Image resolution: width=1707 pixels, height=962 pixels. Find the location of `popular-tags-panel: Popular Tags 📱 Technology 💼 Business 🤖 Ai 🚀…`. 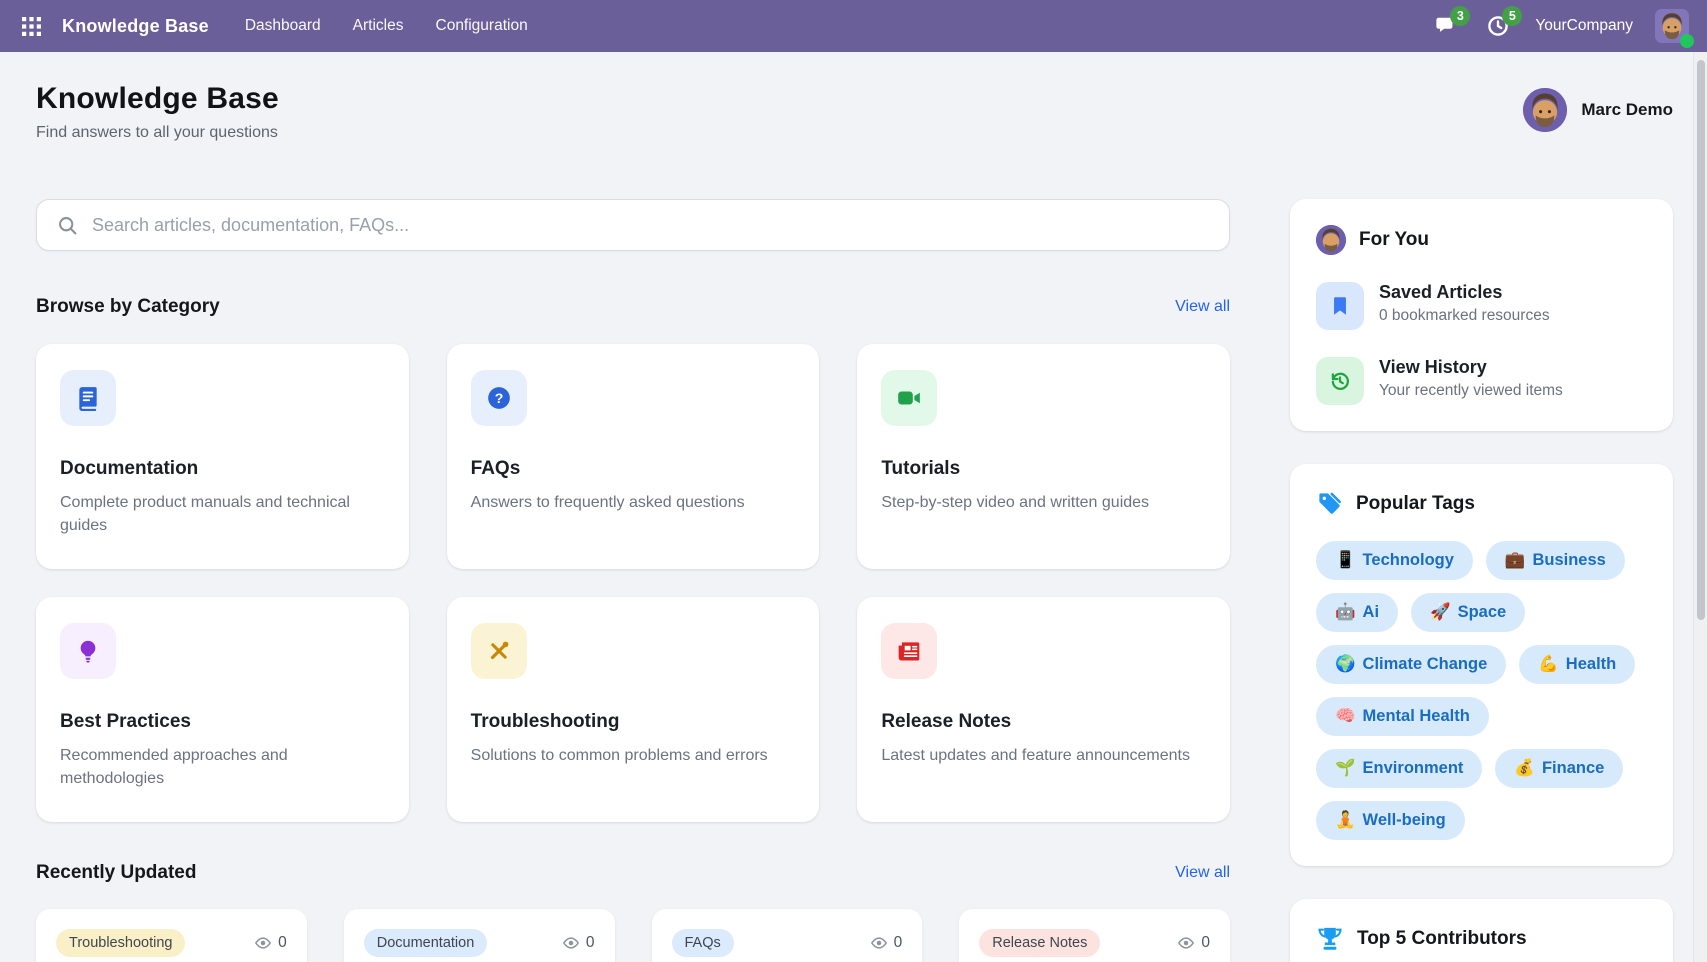

popular-tags-panel: Popular Tags 📱 Technology 💼 Business 🤖 Ai 🚀… is located at coordinates (1481, 665).